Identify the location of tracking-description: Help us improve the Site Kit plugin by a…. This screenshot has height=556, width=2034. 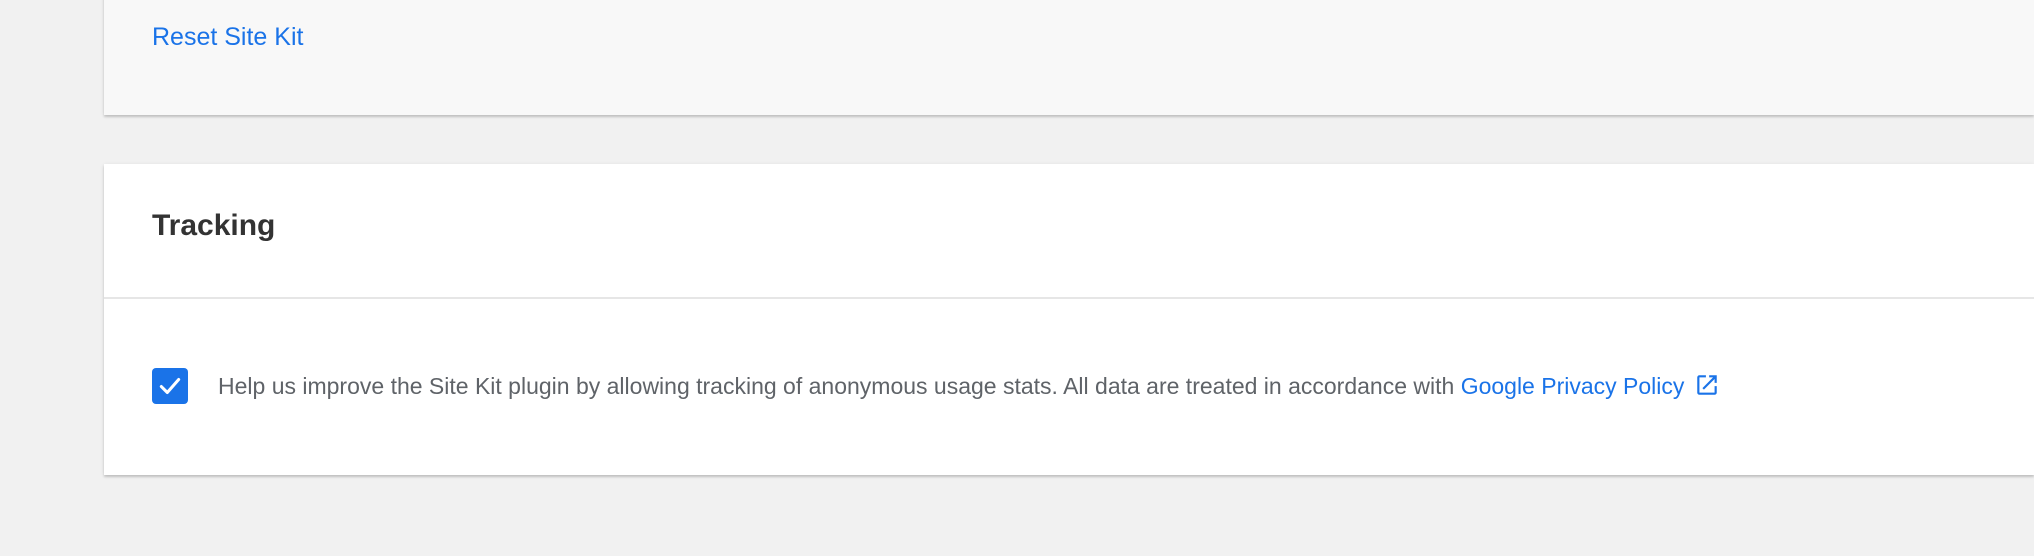
(839, 386).